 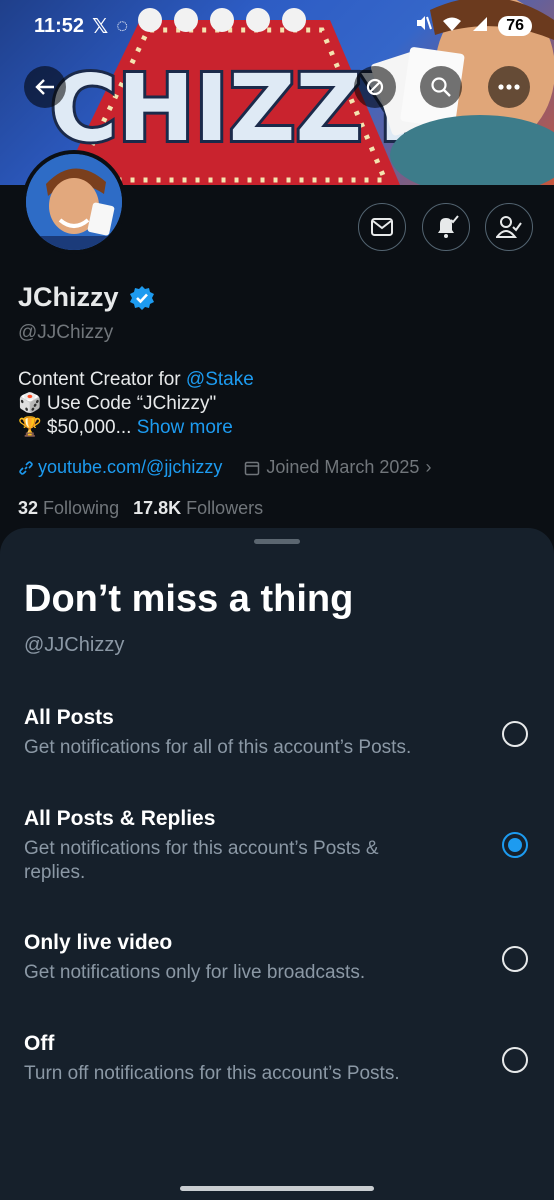 I want to click on sheet-title: Don’t miss a thing, so click(x=189, y=599).